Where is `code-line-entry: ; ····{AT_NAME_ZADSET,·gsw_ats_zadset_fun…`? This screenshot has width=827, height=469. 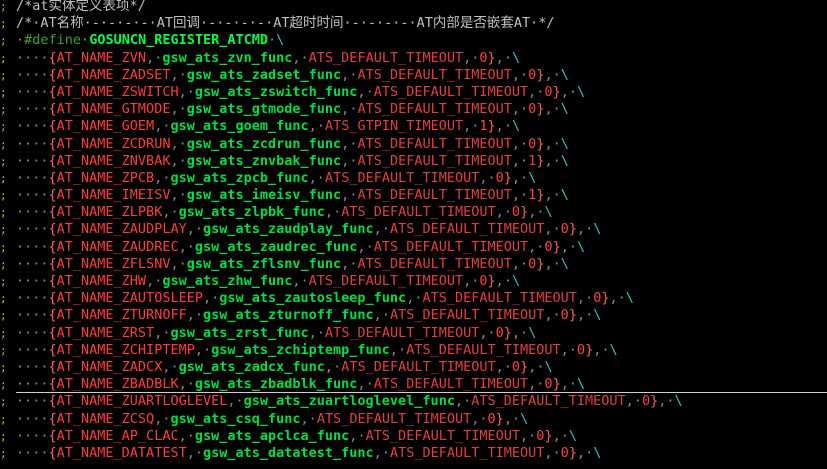 code-line-entry: ; ····{AT_NAME_ZADSET,·gsw_ats_zadset_fun… is located at coordinates (413, 75).